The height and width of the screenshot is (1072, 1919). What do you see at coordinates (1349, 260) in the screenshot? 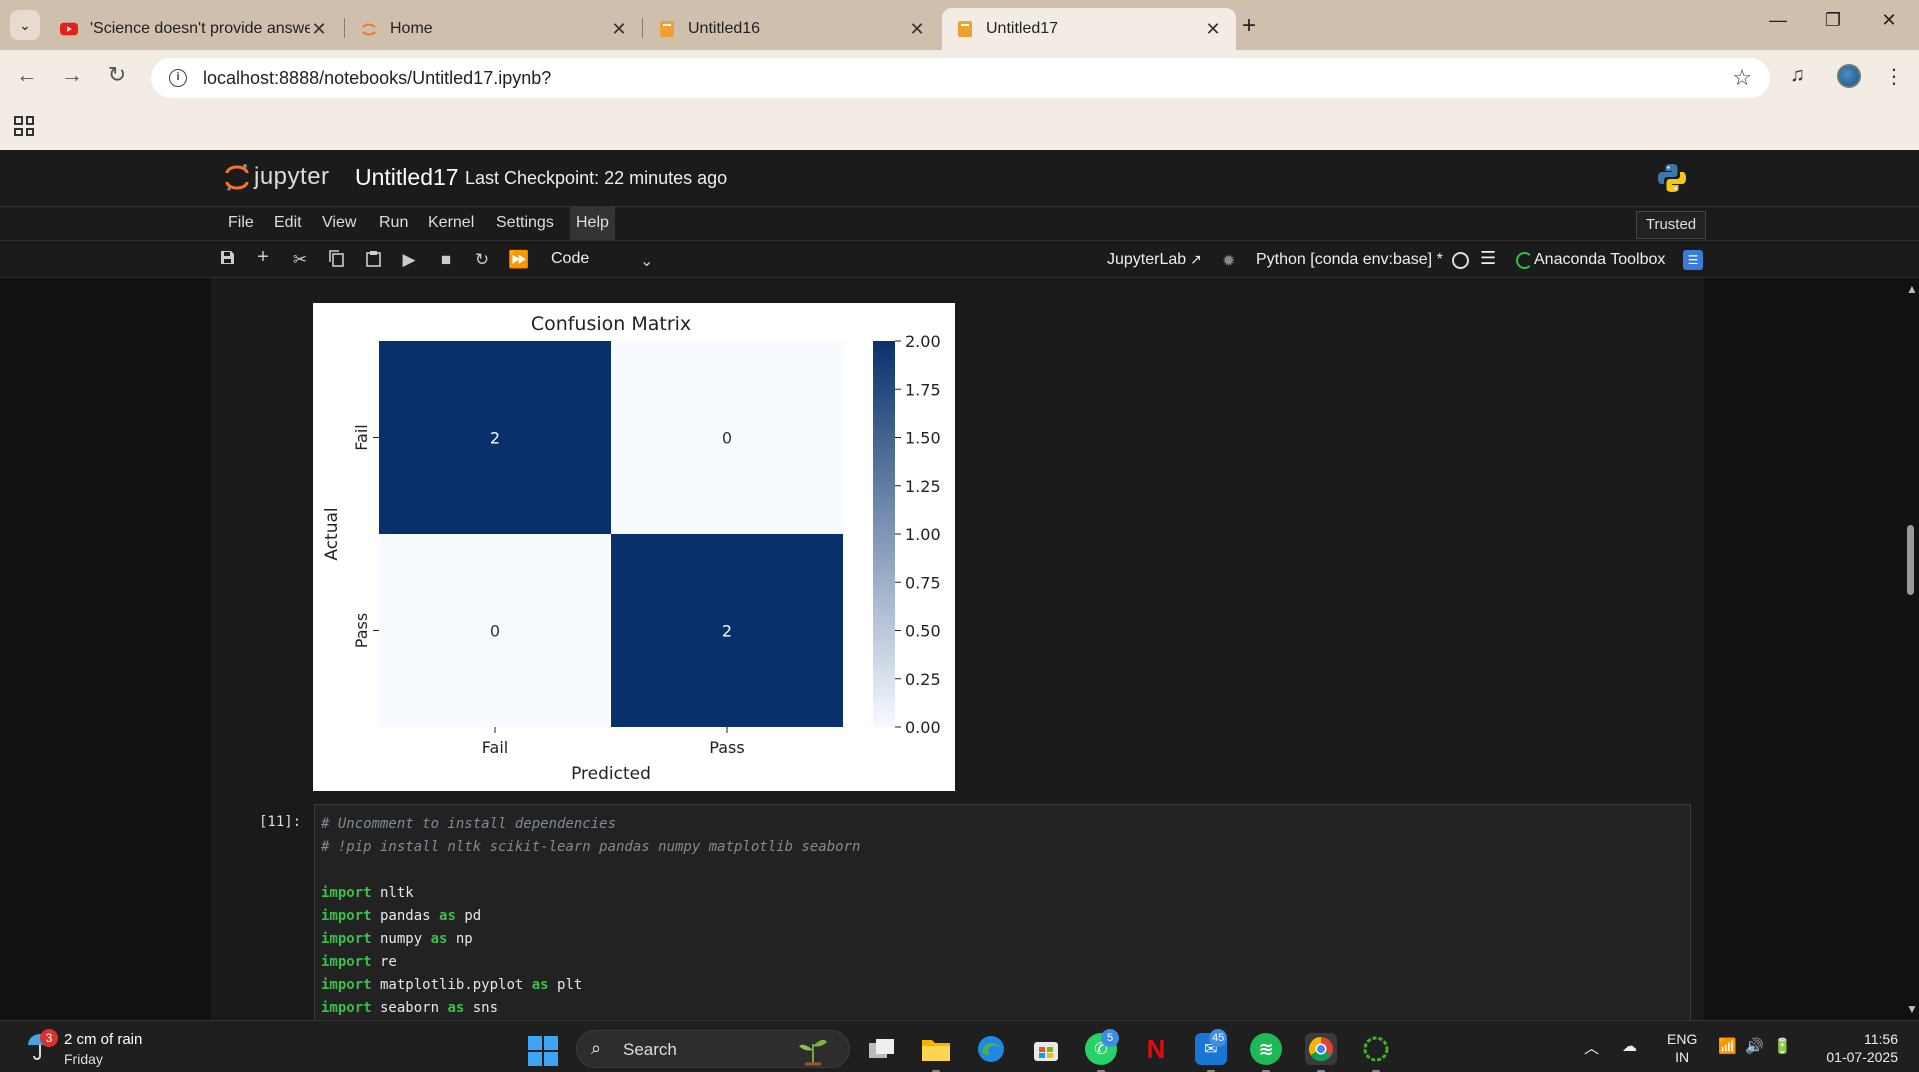
I see `kernel-name: Python [conda env:base] *` at bounding box center [1349, 260].